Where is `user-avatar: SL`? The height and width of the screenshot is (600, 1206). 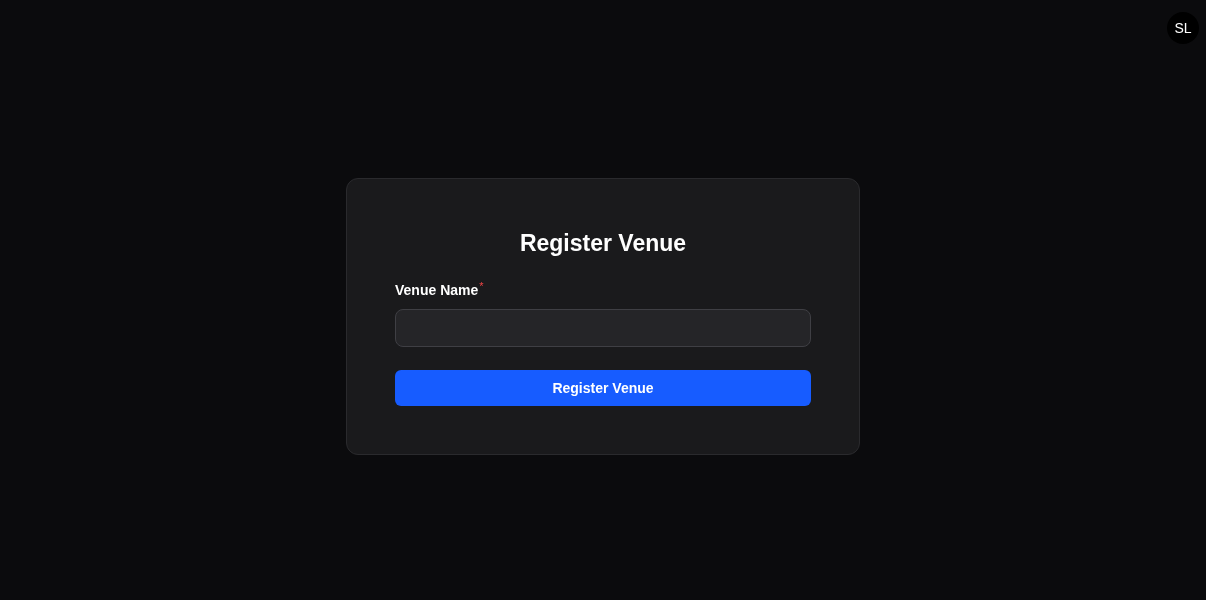
user-avatar: SL is located at coordinates (1183, 28).